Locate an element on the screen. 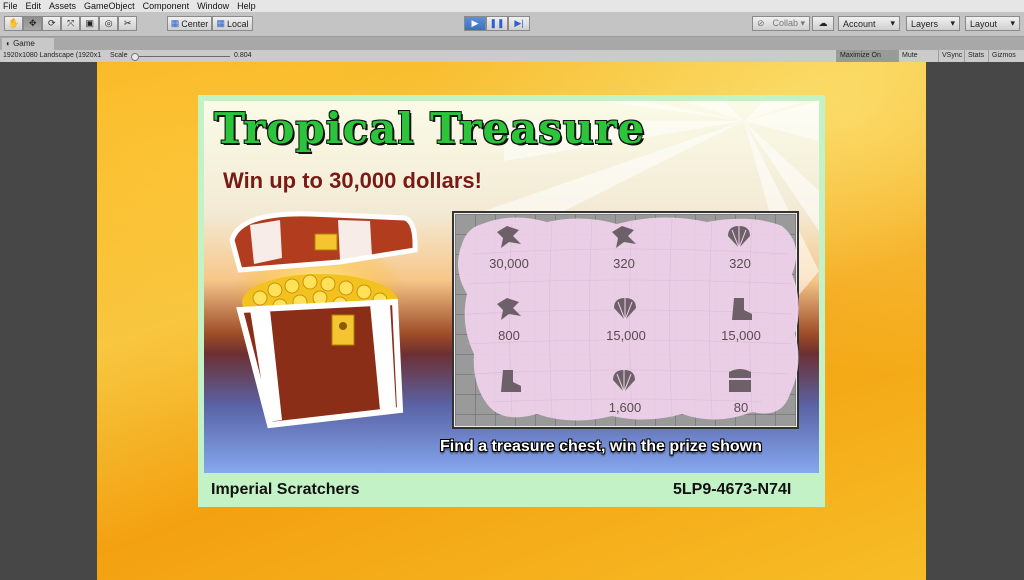 The image size is (1024, 580). rect-icon: ▣ is located at coordinates (89, 23).